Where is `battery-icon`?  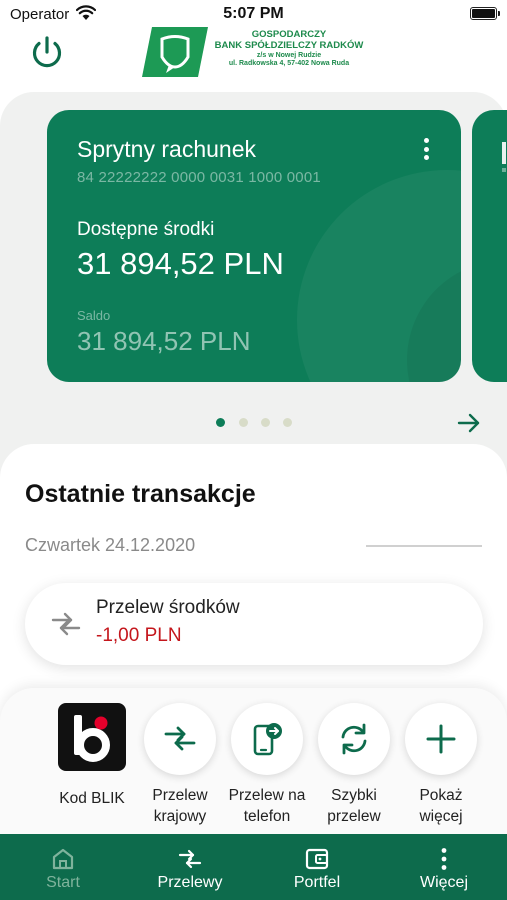 battery-icon is located at coordinates (485, 13).